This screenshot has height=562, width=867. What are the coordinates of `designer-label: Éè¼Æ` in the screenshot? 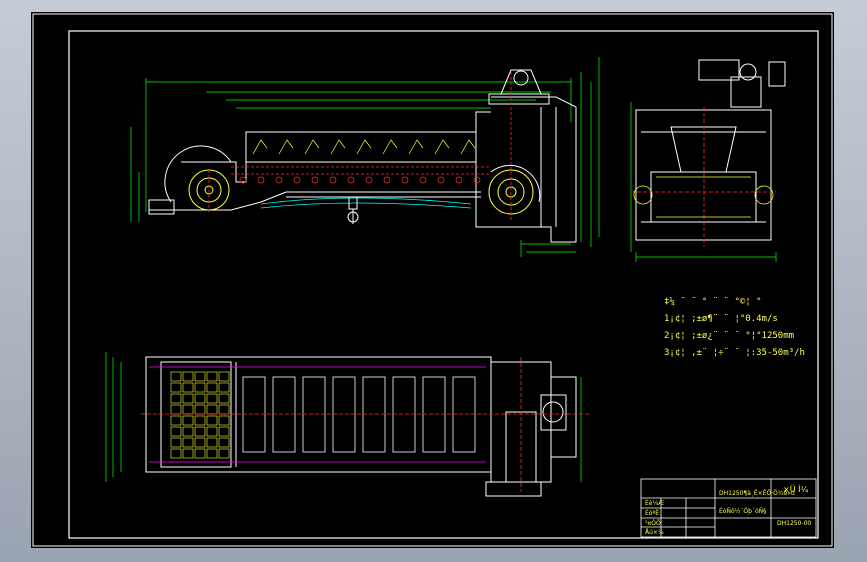 It's located at (655, 503).